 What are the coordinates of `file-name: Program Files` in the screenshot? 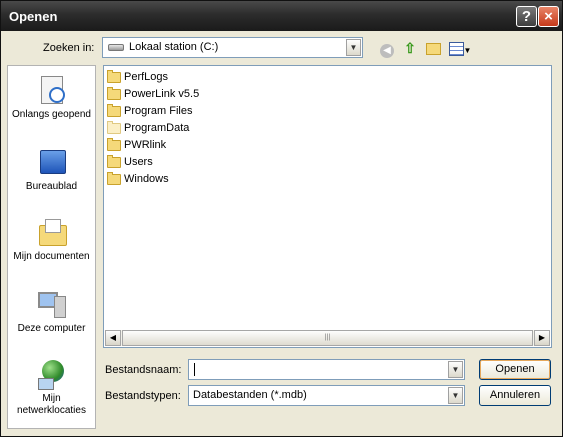 It's located at (158, 111).